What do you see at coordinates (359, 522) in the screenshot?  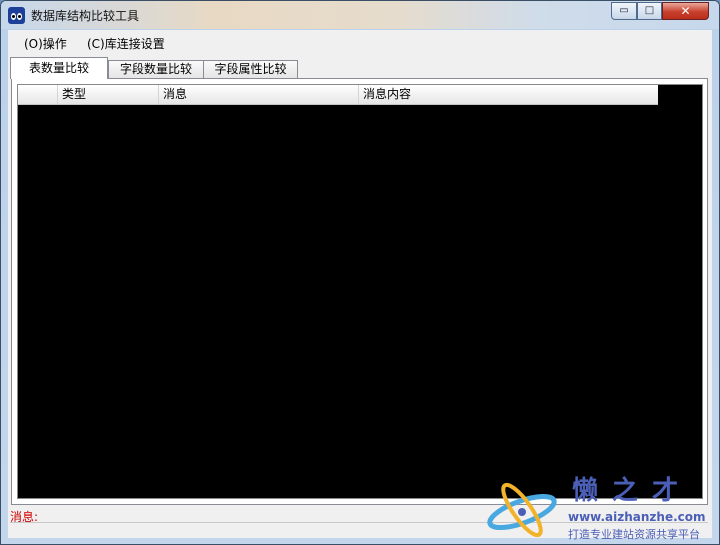 I see `status-divider` at bounding box center [359, 522].